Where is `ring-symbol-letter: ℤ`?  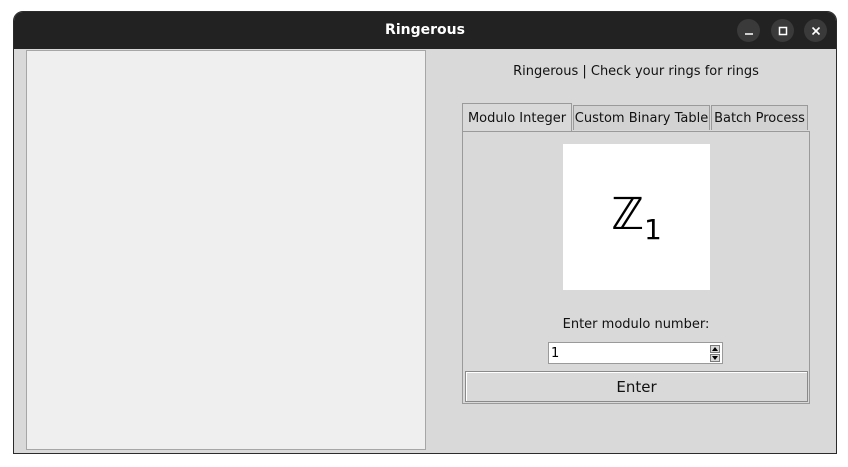
ring-symbol-letter: ℤ is located at coordinates (627, 214).